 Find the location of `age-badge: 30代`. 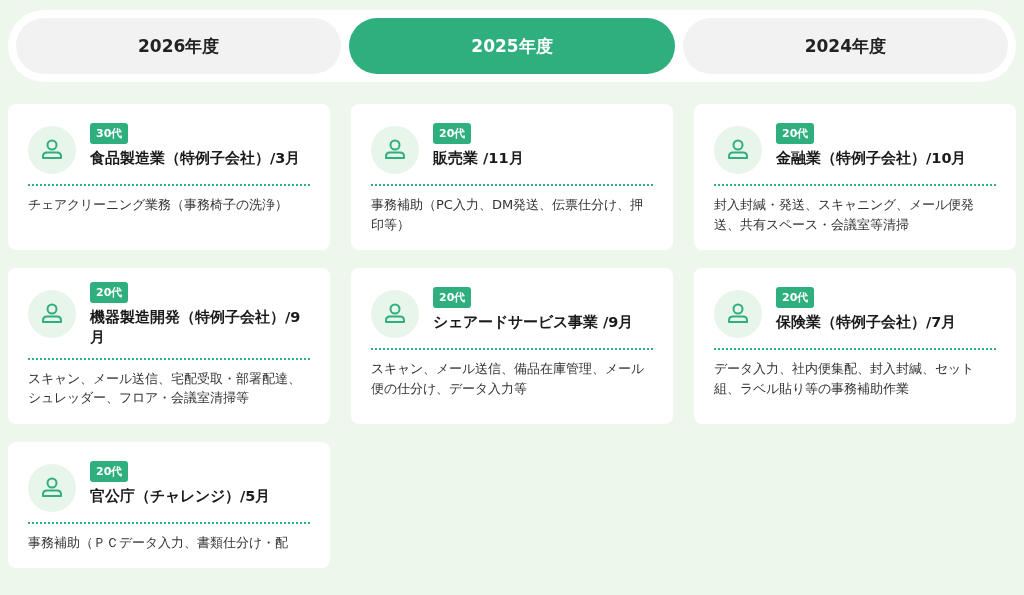

age-badge: 30代 is located at coordinates (109, 134).